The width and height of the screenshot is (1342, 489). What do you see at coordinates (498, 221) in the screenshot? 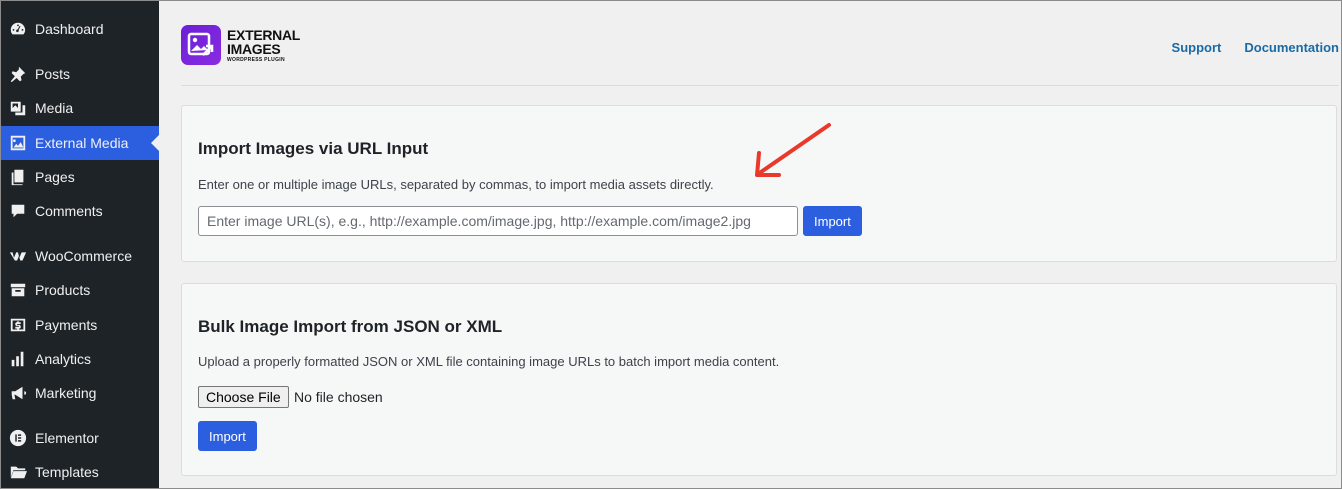
I see `image-url-input` at bounding box center [498, 221].